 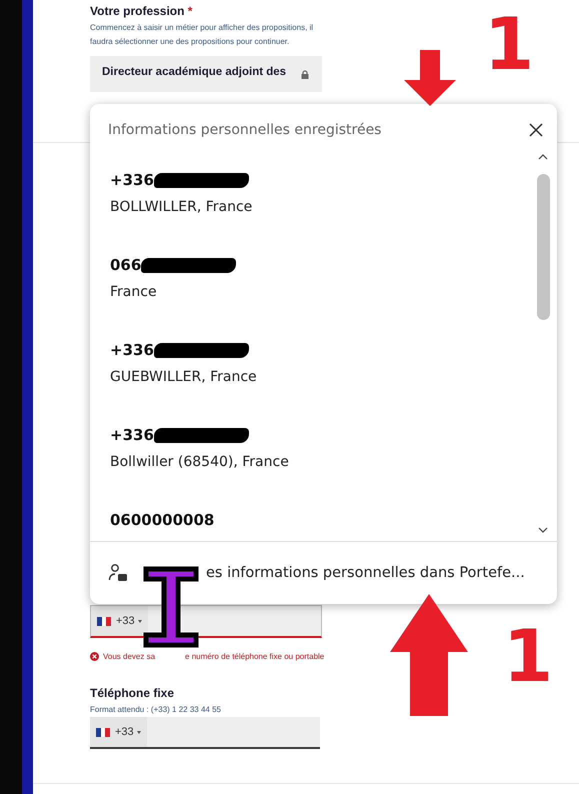 I want to click on saved-entry: 066 France, so click(x=322, y=298).